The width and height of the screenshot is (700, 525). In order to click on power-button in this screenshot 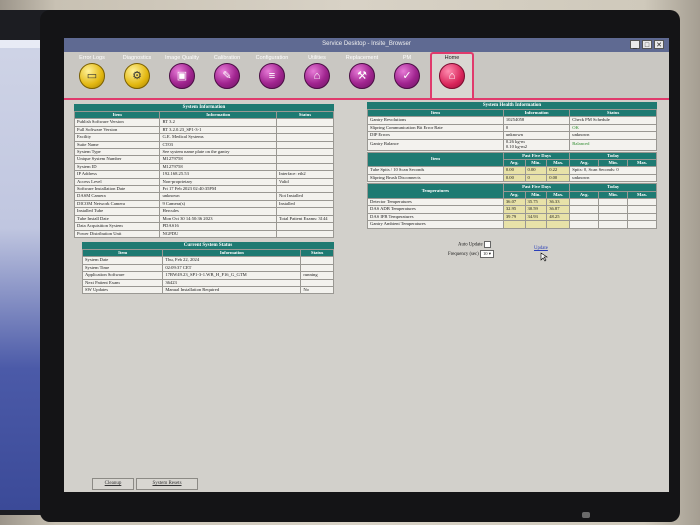, I will do `click(586, 515)`.